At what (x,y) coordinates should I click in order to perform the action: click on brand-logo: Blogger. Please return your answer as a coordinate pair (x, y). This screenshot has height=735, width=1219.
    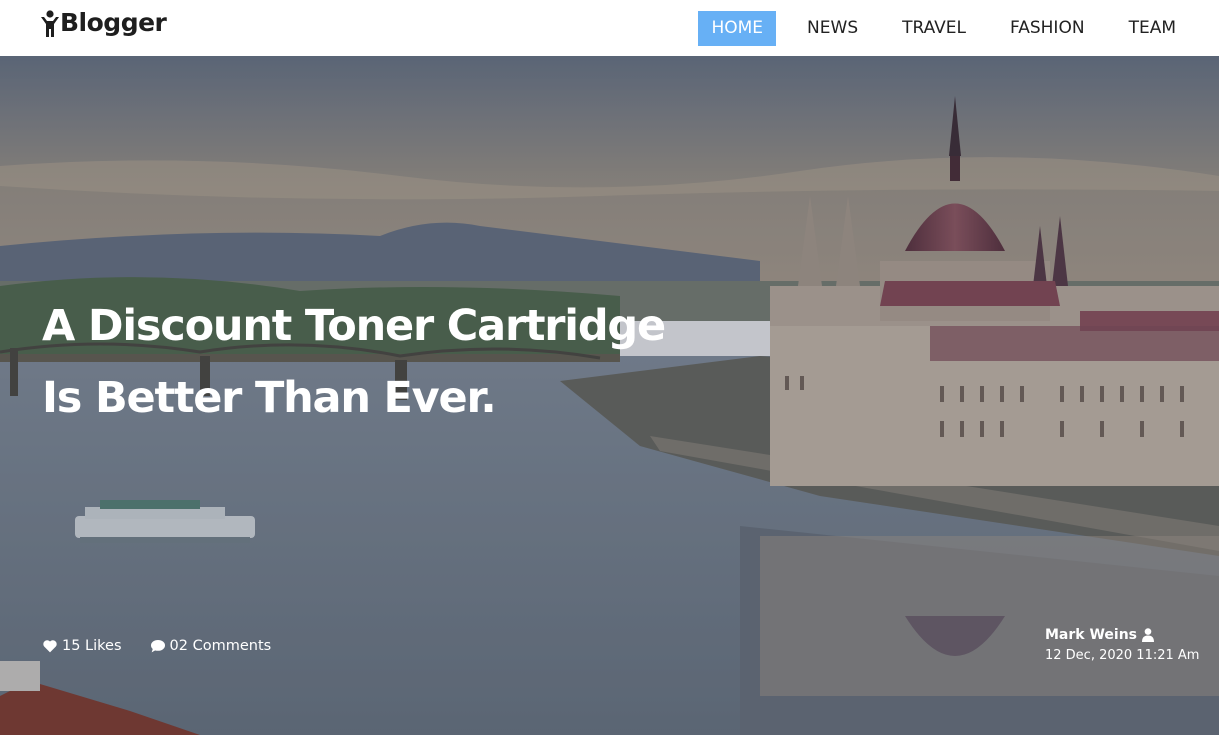
    Looking at the image, I should click on (103, 23).